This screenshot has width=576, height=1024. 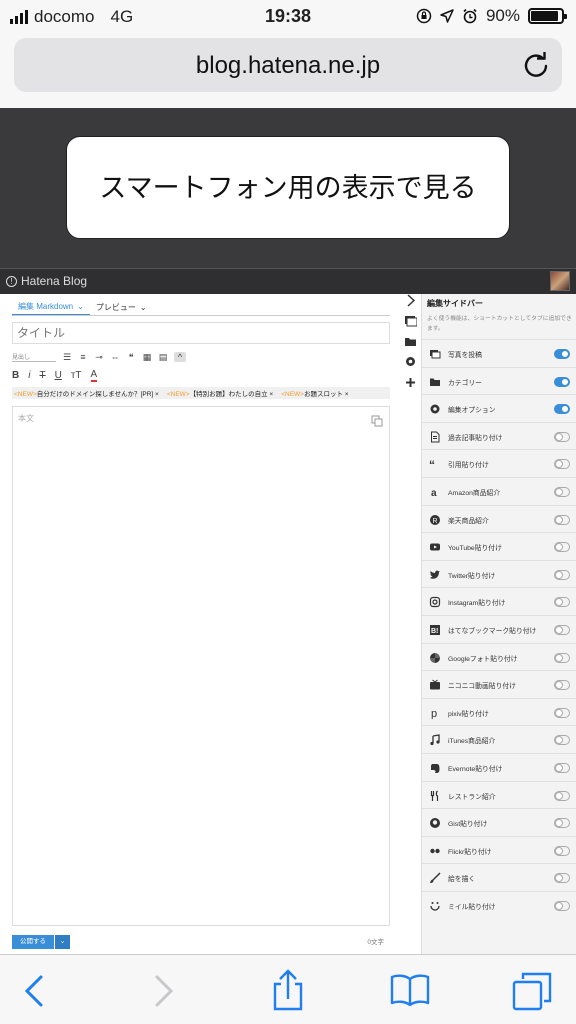 I want to click on sidebar-item: 写真を投稿, so click(x=499, y=353).